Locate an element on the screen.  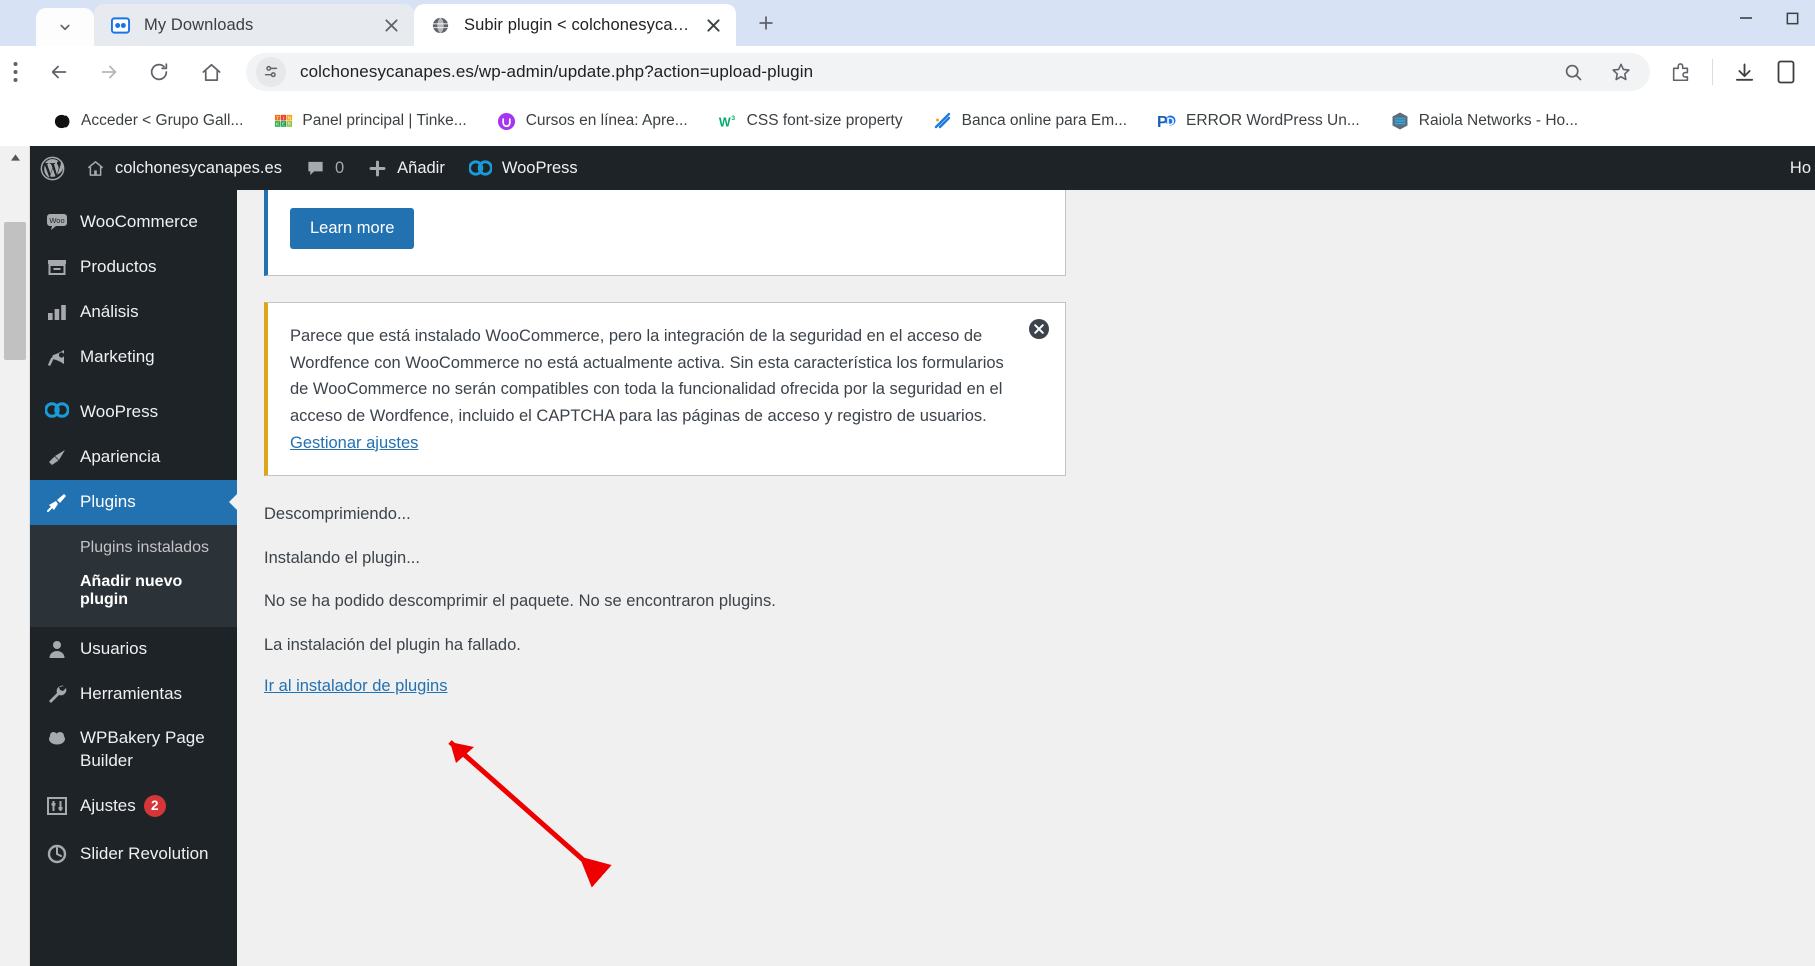
svg-text: D is located at coordinates (1171, 122).